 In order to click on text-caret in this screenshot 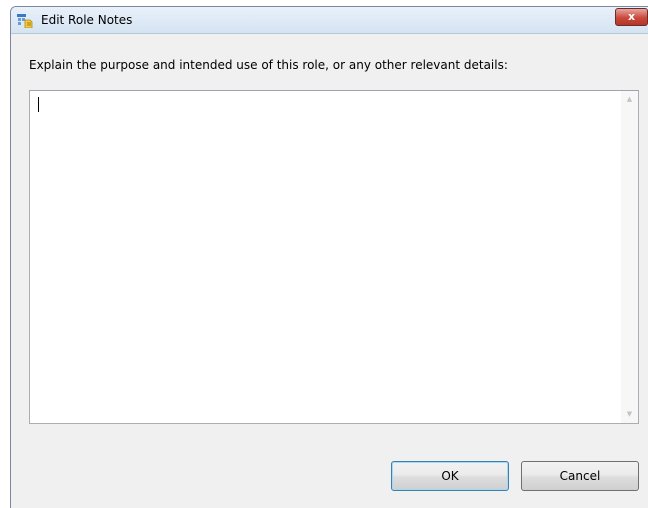, I will do `click(38, 104)`.